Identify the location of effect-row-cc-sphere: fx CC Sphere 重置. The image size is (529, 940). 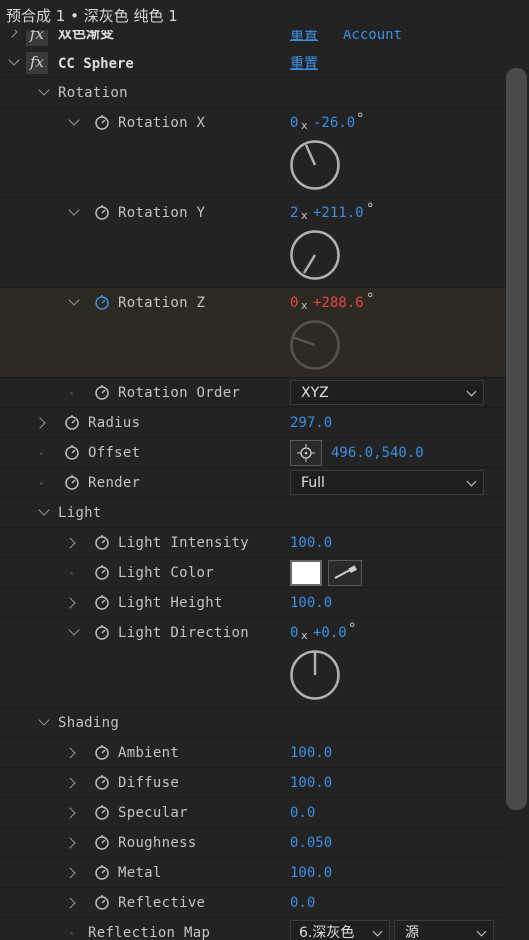
(252, 63).